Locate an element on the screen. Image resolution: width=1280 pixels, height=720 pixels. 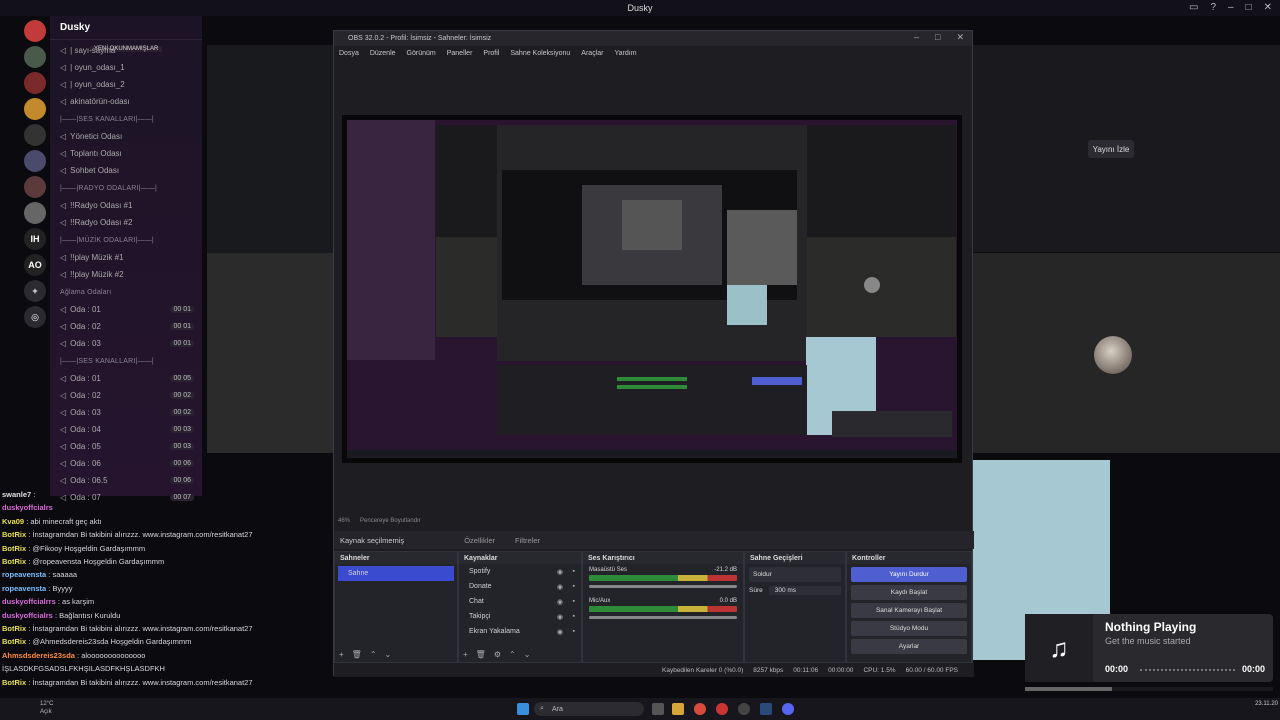
source-item: Chat ◉ ▪ is located at coordinates (520, 601).